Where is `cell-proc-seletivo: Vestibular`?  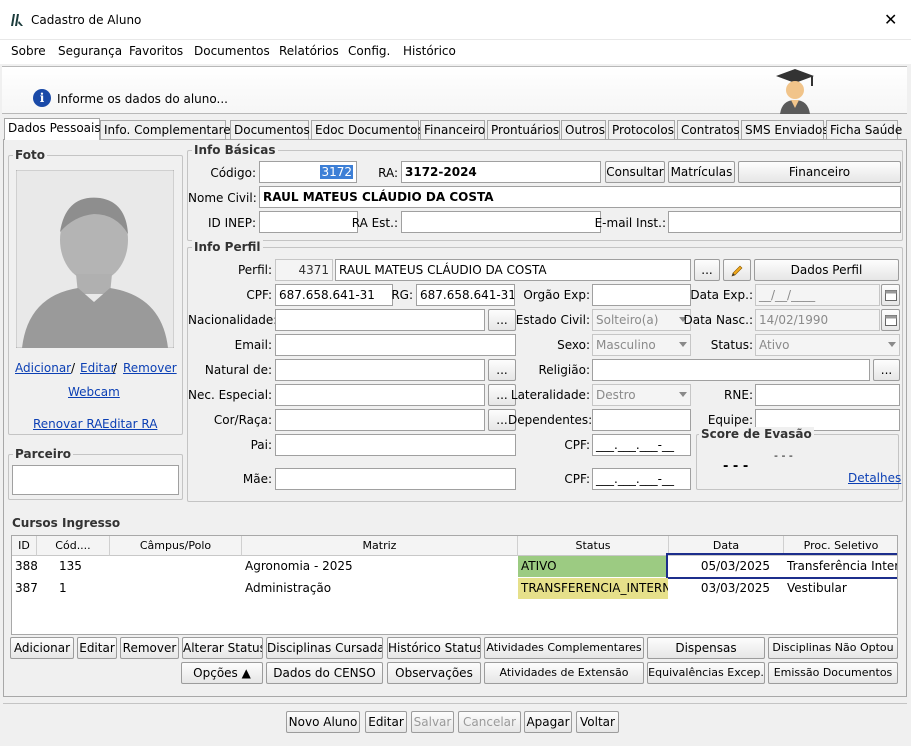 cell-proc-seletivo: Vestibular is located at coordinates (840, 588).